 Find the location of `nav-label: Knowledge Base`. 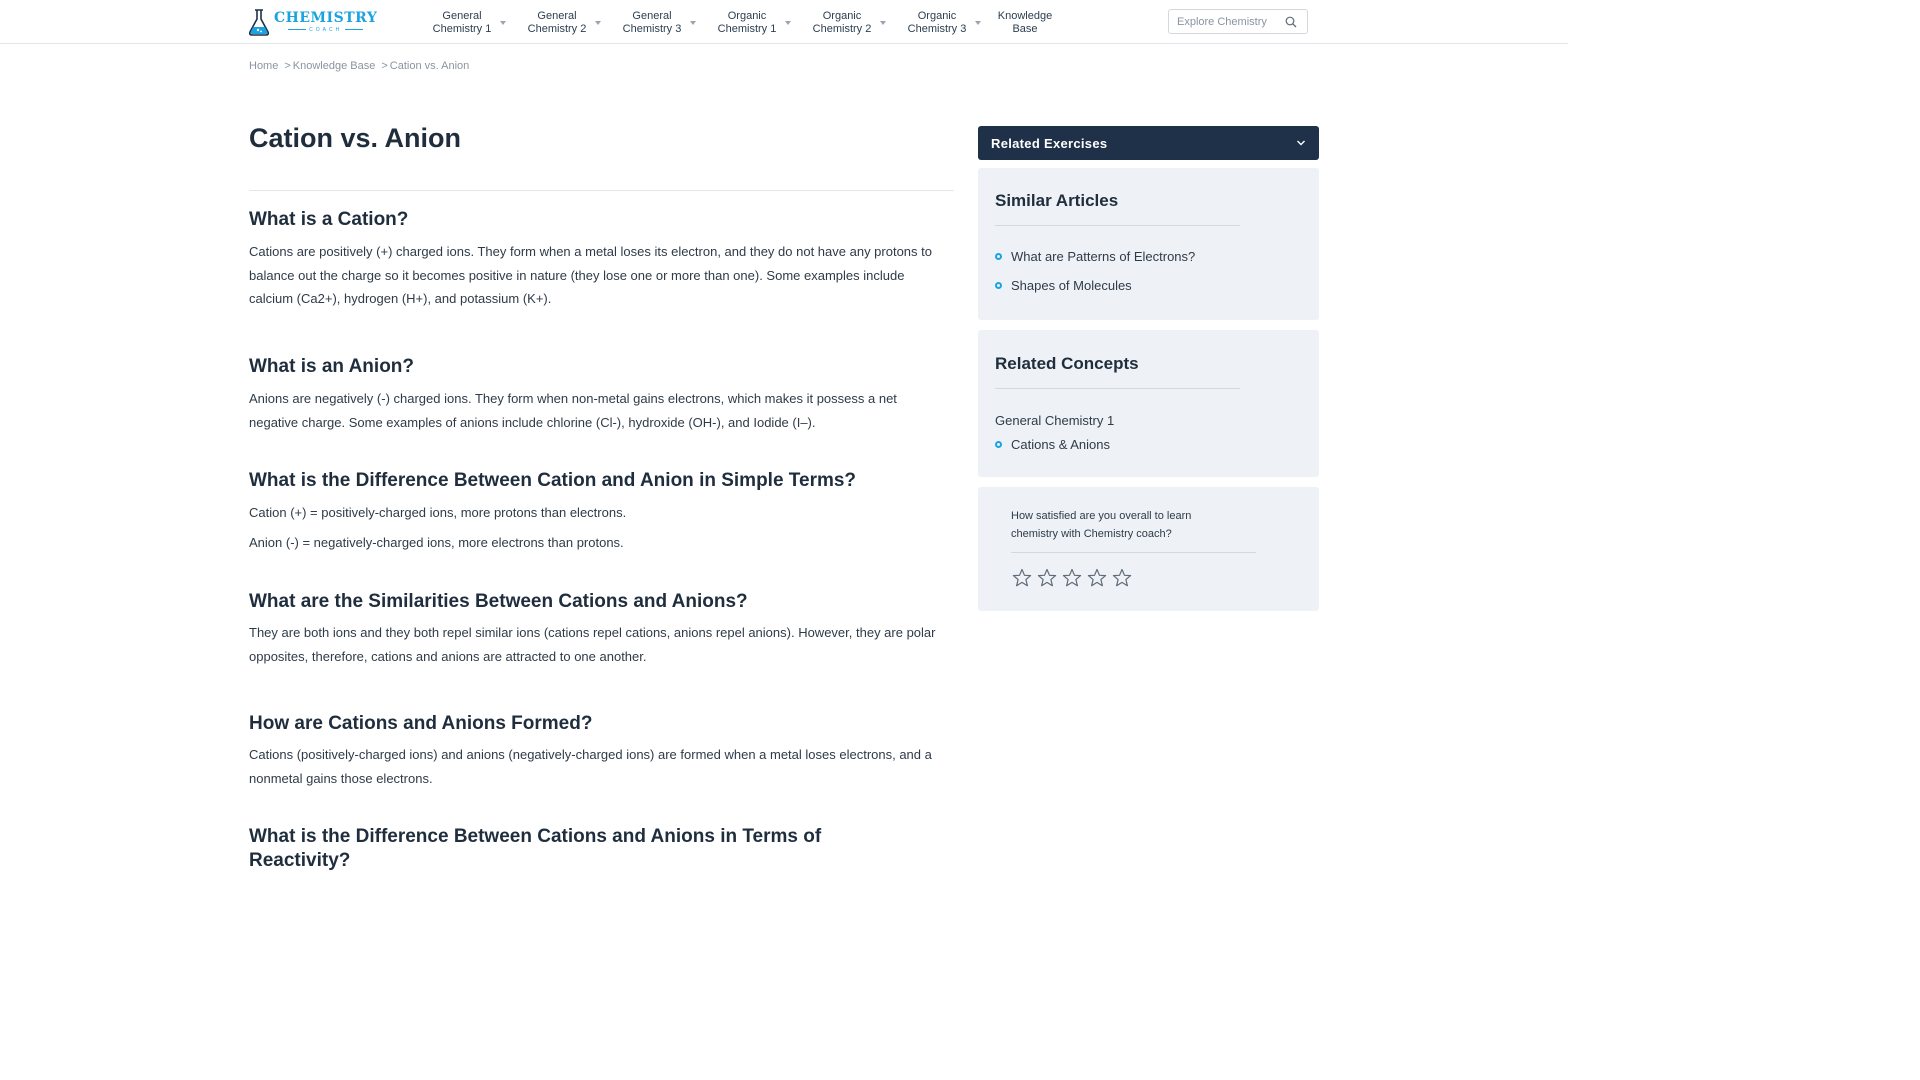

nav-label: Knowledge Base is located at coordinates (1025, 22).